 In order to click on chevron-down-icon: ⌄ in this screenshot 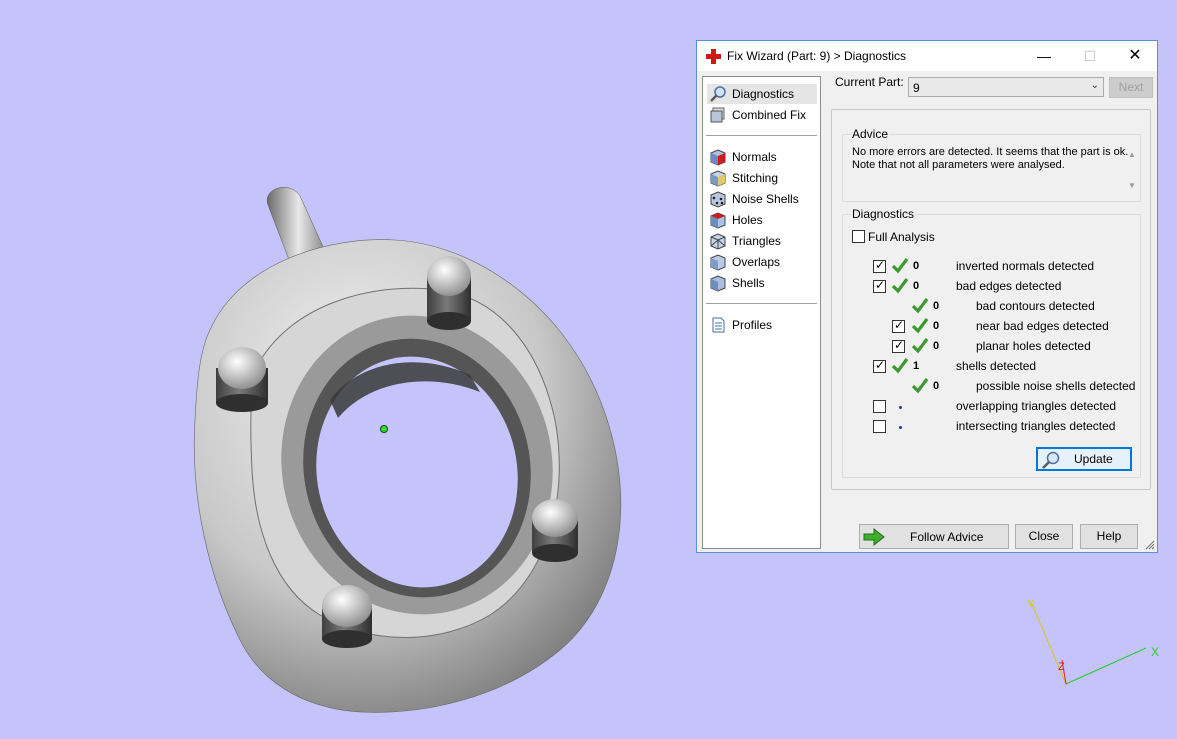, I will do `click(1094, 85)`.